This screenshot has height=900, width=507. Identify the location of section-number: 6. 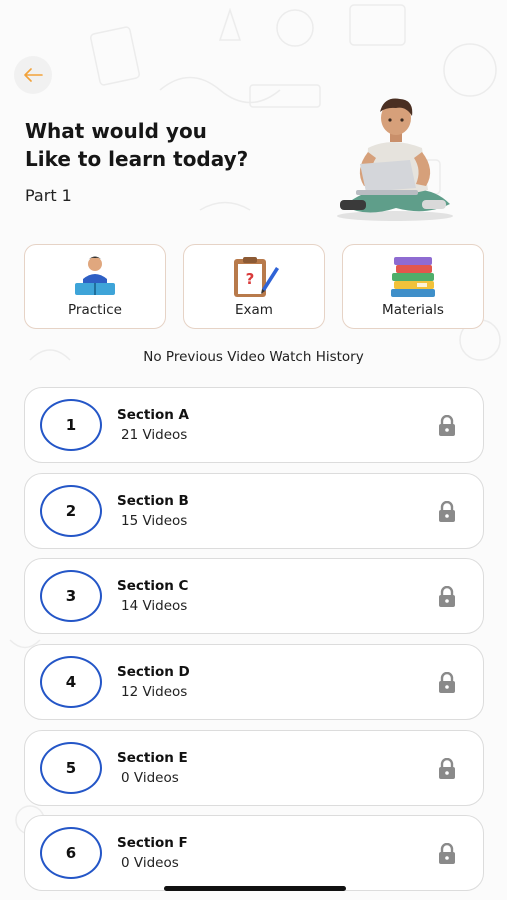
(71, 853).